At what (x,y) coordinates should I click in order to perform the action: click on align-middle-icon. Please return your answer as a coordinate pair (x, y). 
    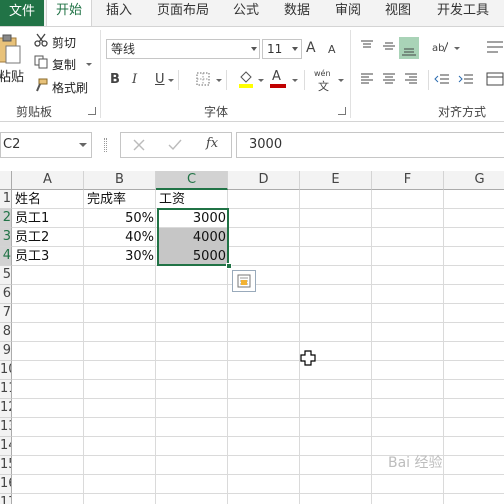
    Looking at the image, I should click on (389, 46).